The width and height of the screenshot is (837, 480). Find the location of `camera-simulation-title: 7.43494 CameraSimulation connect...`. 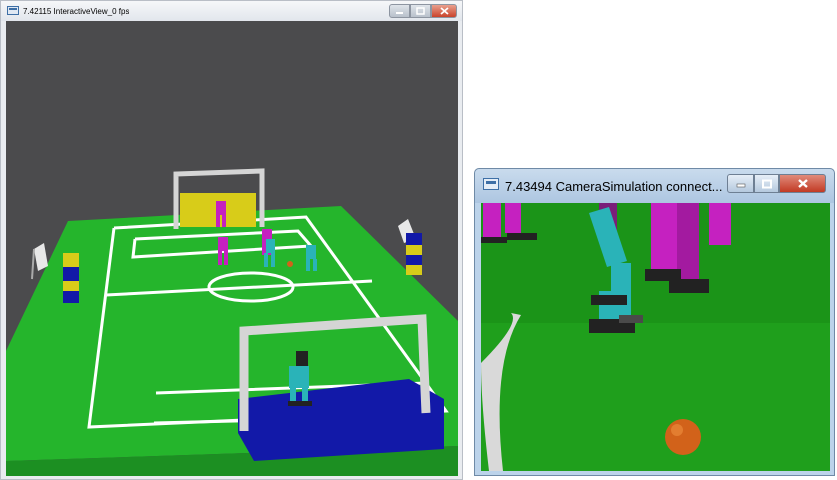

camera-simulation-title: 7.43494 CameraSimulation connect... is located at coordinates (614, 186).